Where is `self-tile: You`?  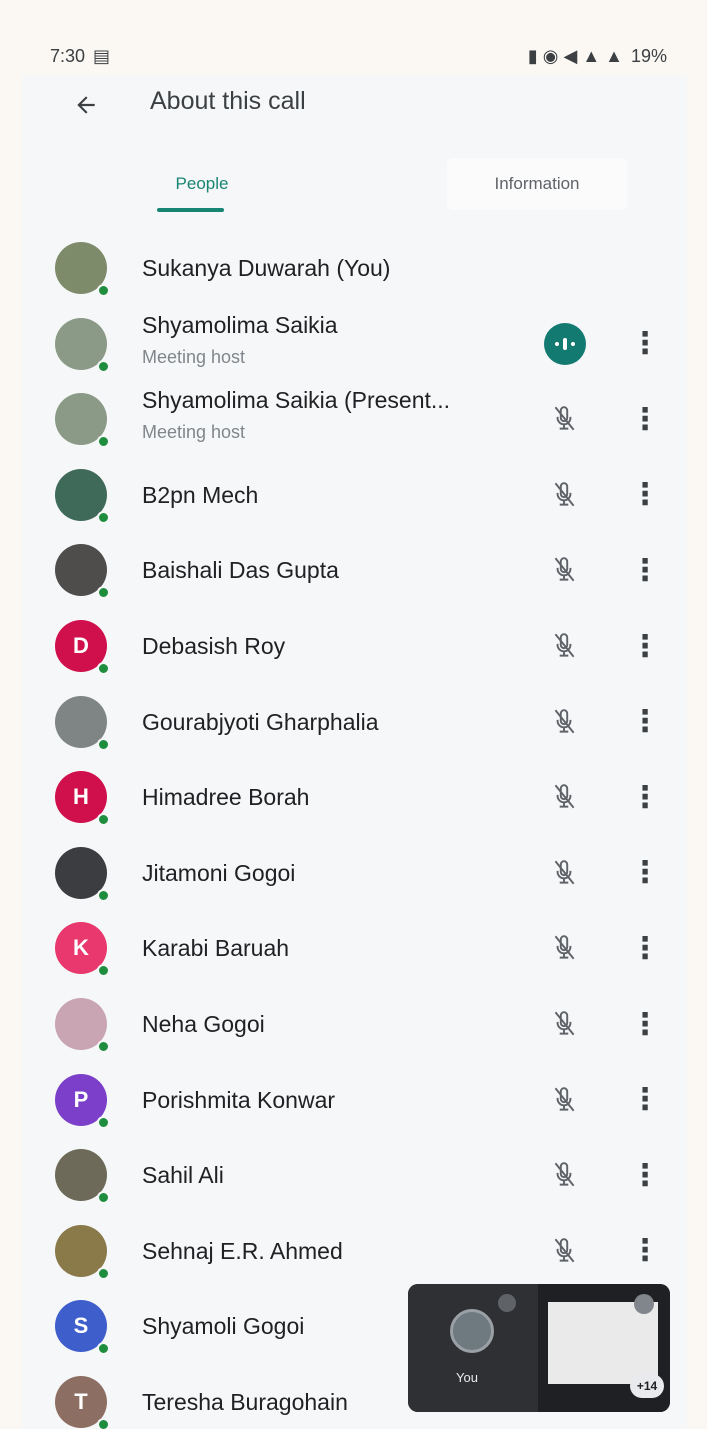
self-tile: You is located at coordinates (473, 1348).